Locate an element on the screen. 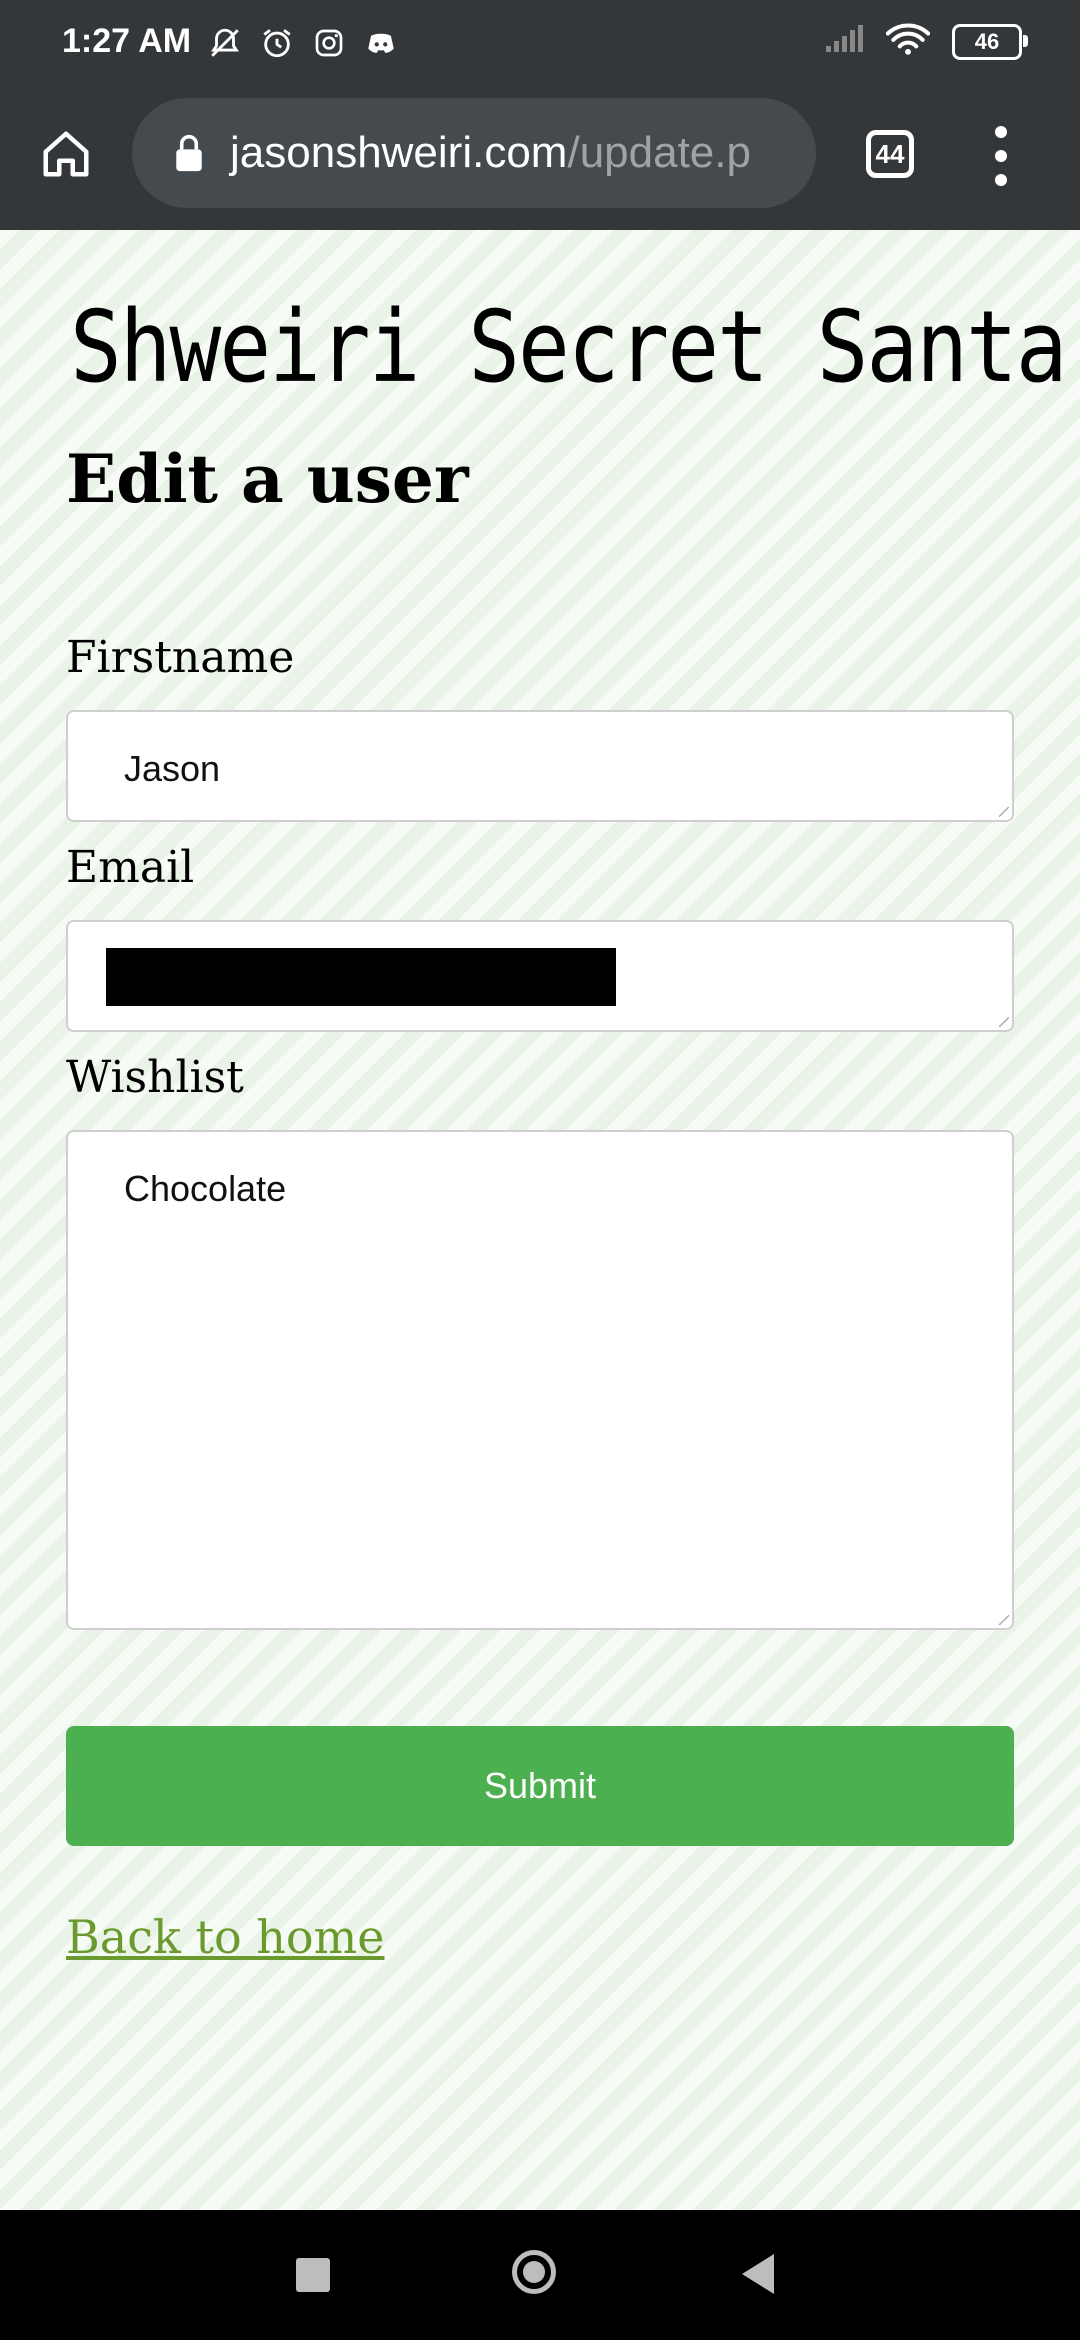 The height and width of the screenshot is (2340, 1080). browser-toolbar: jasonshweiri.com/update.p 44 is located at coordinates (540, 160).